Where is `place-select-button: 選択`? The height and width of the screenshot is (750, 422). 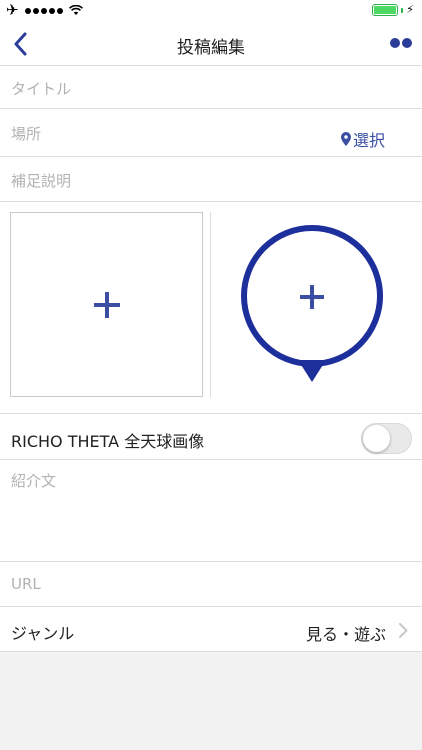
place-select-button: 選択 is located at coordinates (362, 139).